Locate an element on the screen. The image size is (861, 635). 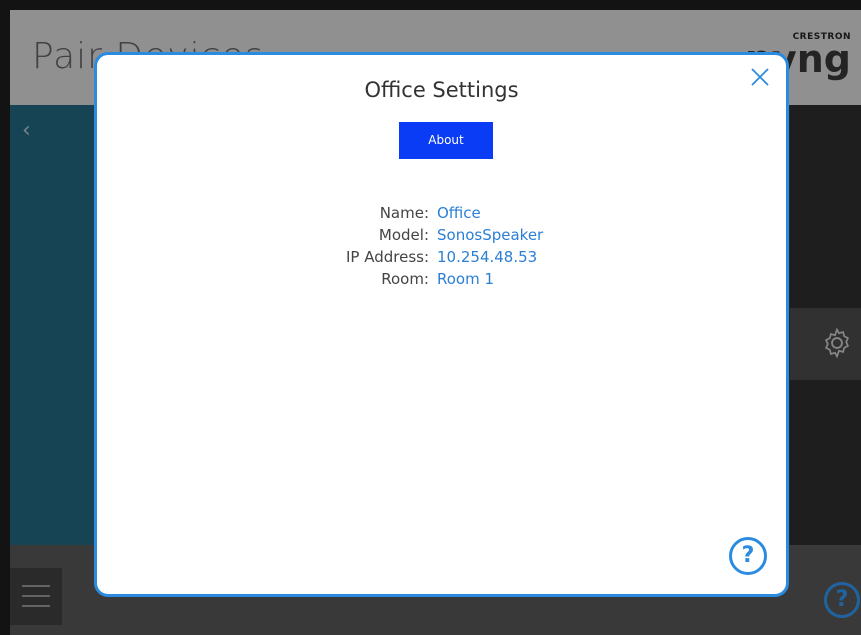
name-label: Name: is located at coordinates (404, 213).